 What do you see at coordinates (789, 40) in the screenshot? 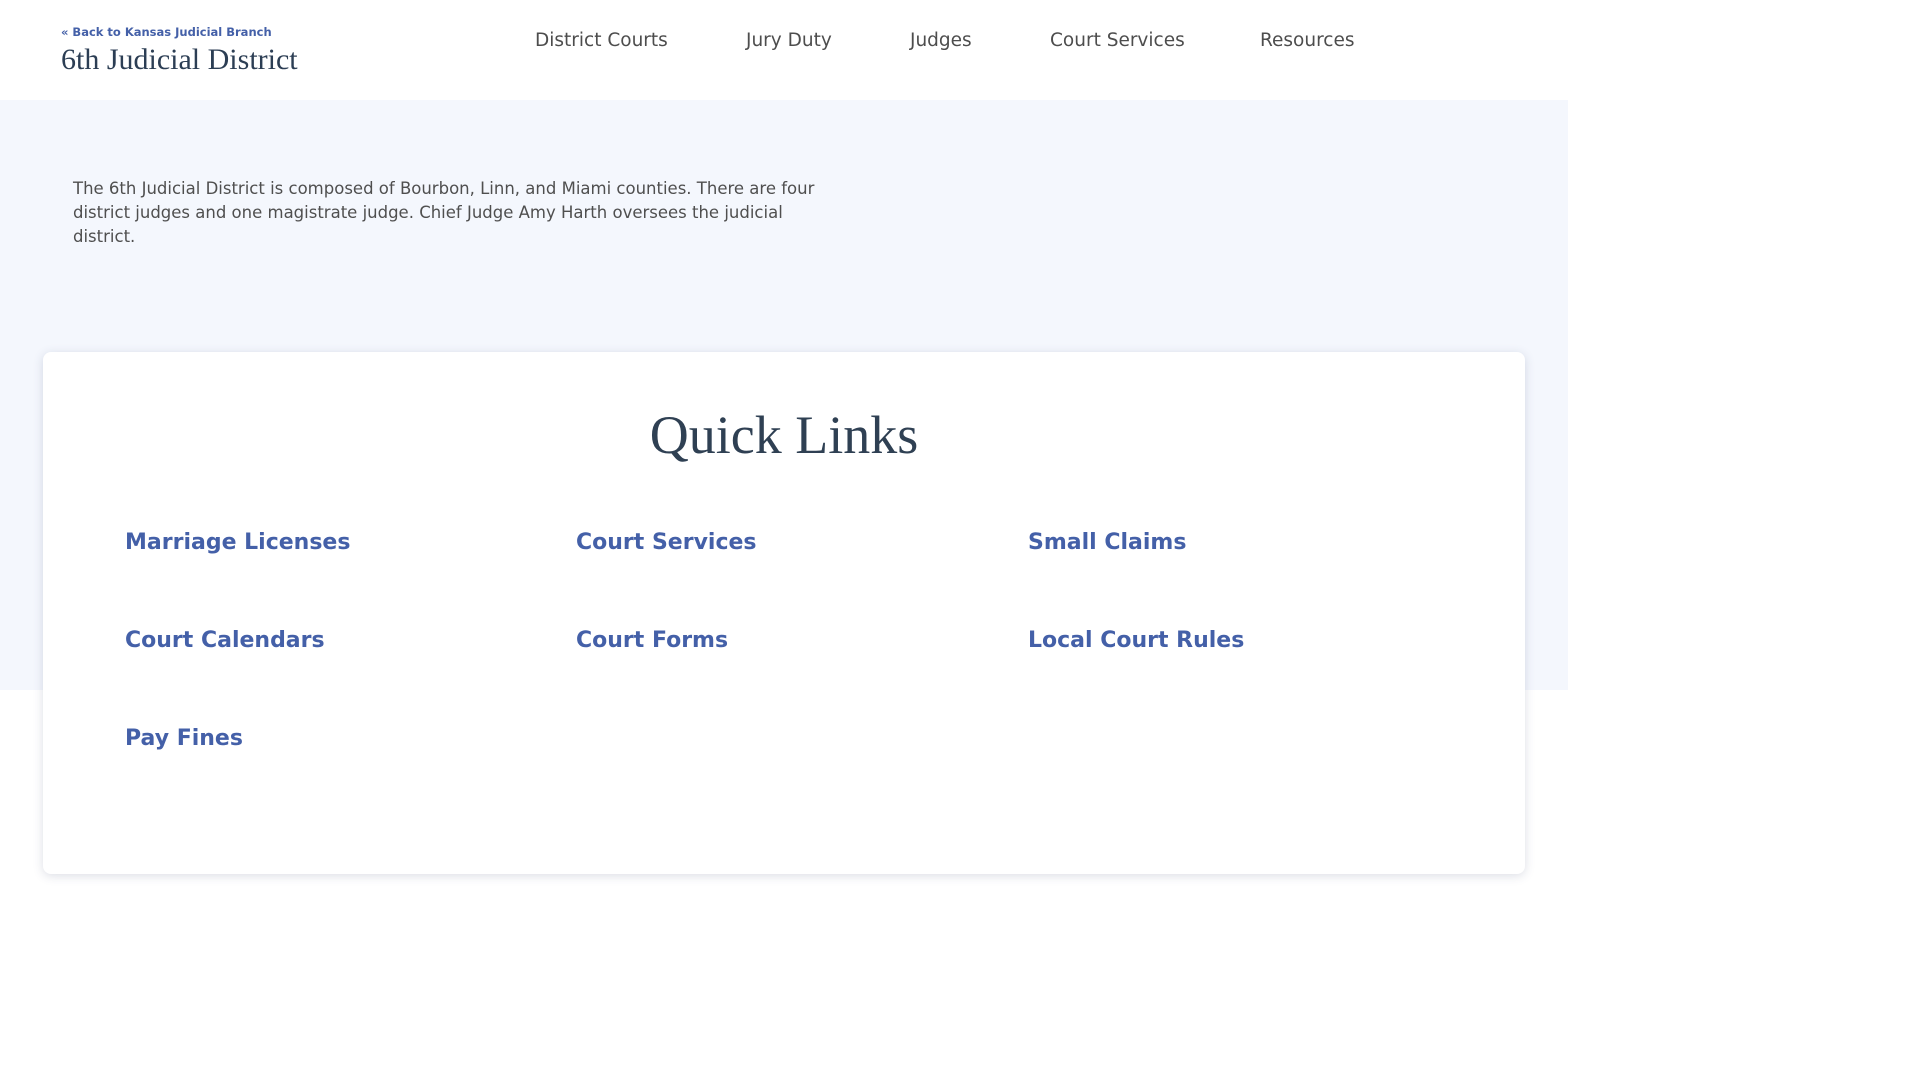
I see `nav-jury-duty: Jury Duty` at bounding box center [789, 40].